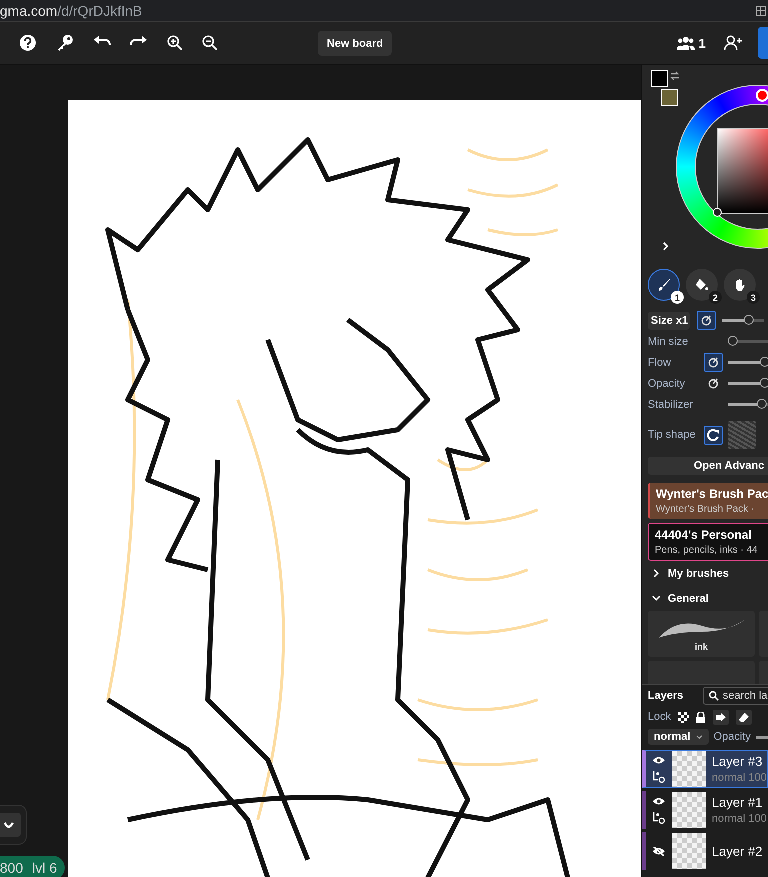 This screenshot has width=768, height=877. Describe the element at coordinates (740, 285) in the screenshot. I see `hand-icon` at that location.